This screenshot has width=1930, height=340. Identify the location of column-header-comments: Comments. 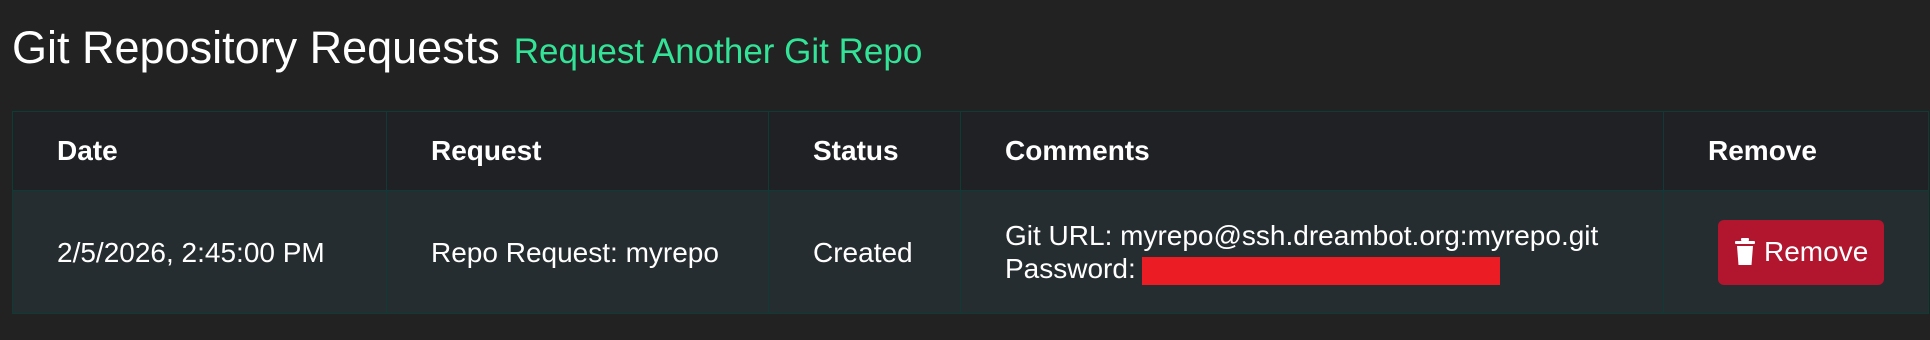
(1312, 151).